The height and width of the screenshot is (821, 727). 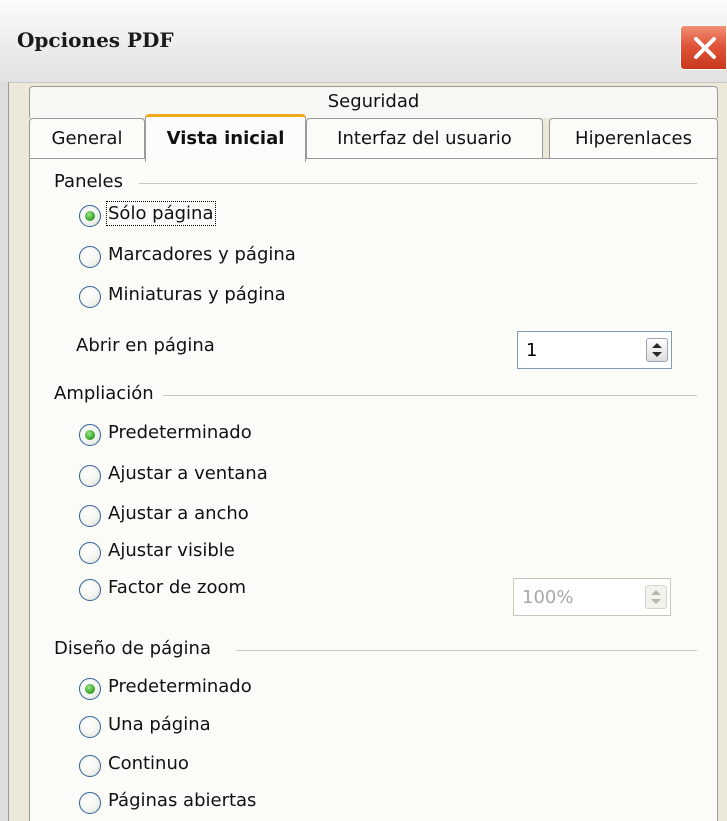 I want to click on radio-label: Páginas abiertas, so click(x=182, y=800).